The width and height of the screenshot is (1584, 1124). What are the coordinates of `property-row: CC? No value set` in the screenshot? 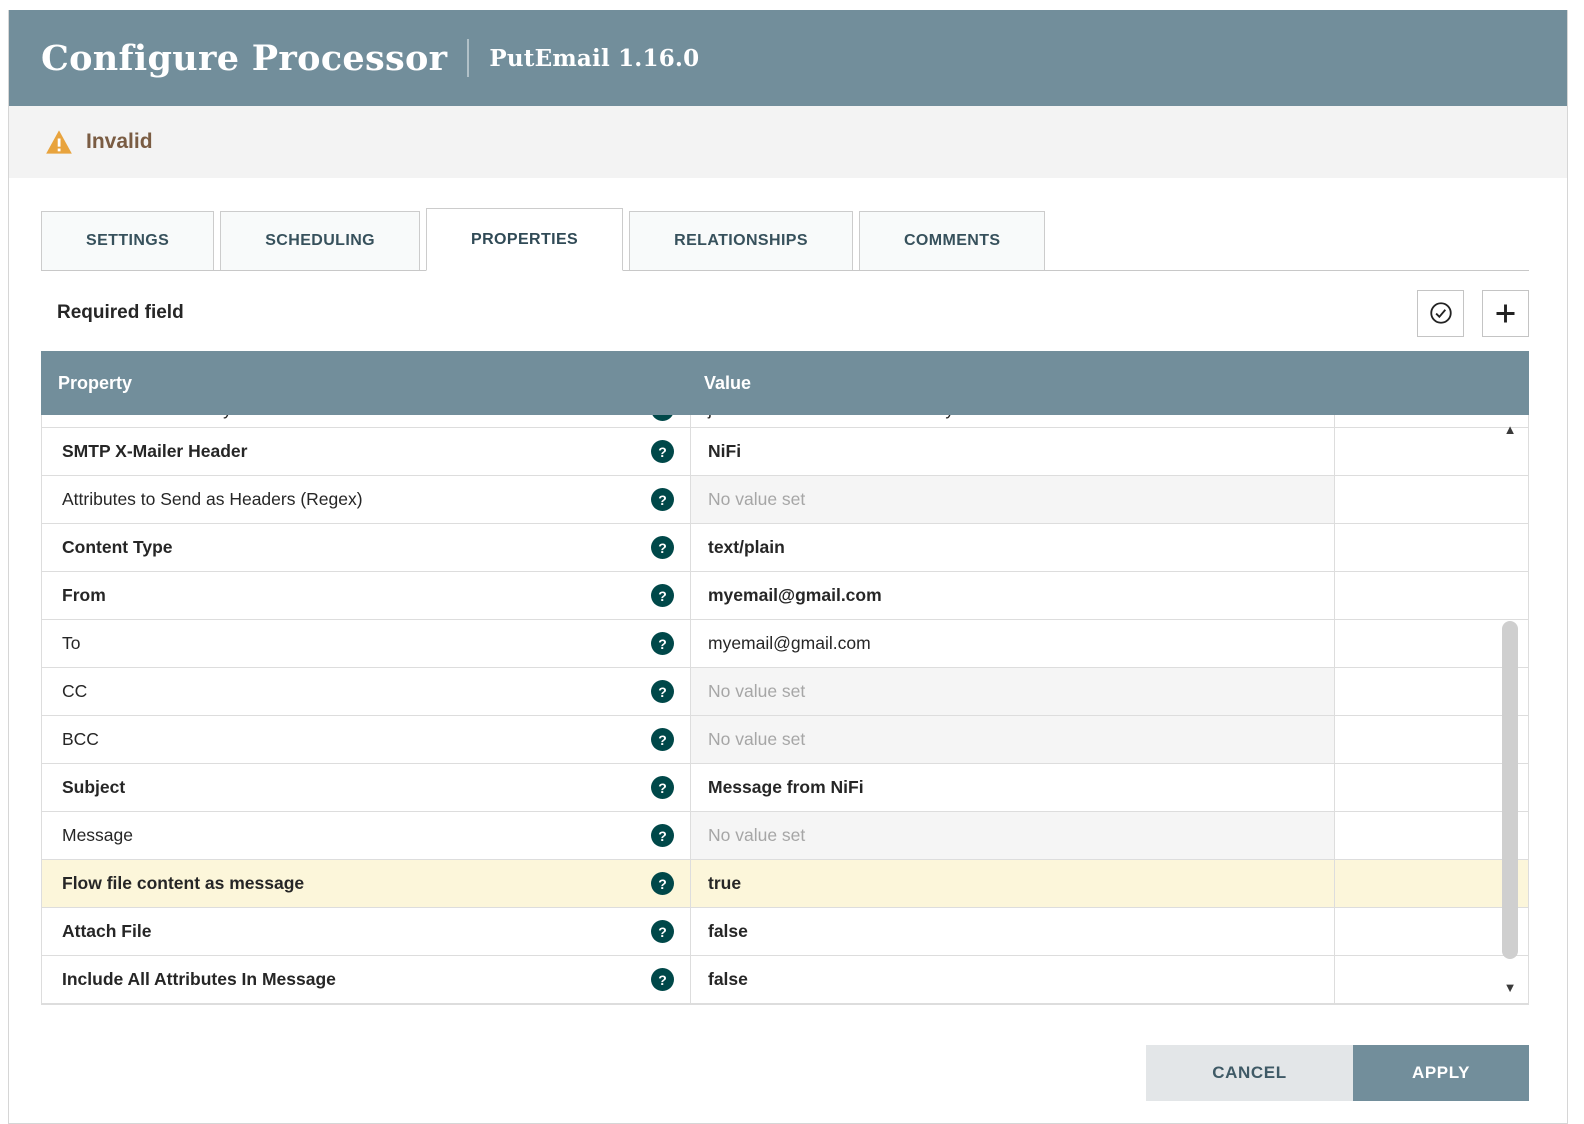 It's located at (785, 692).